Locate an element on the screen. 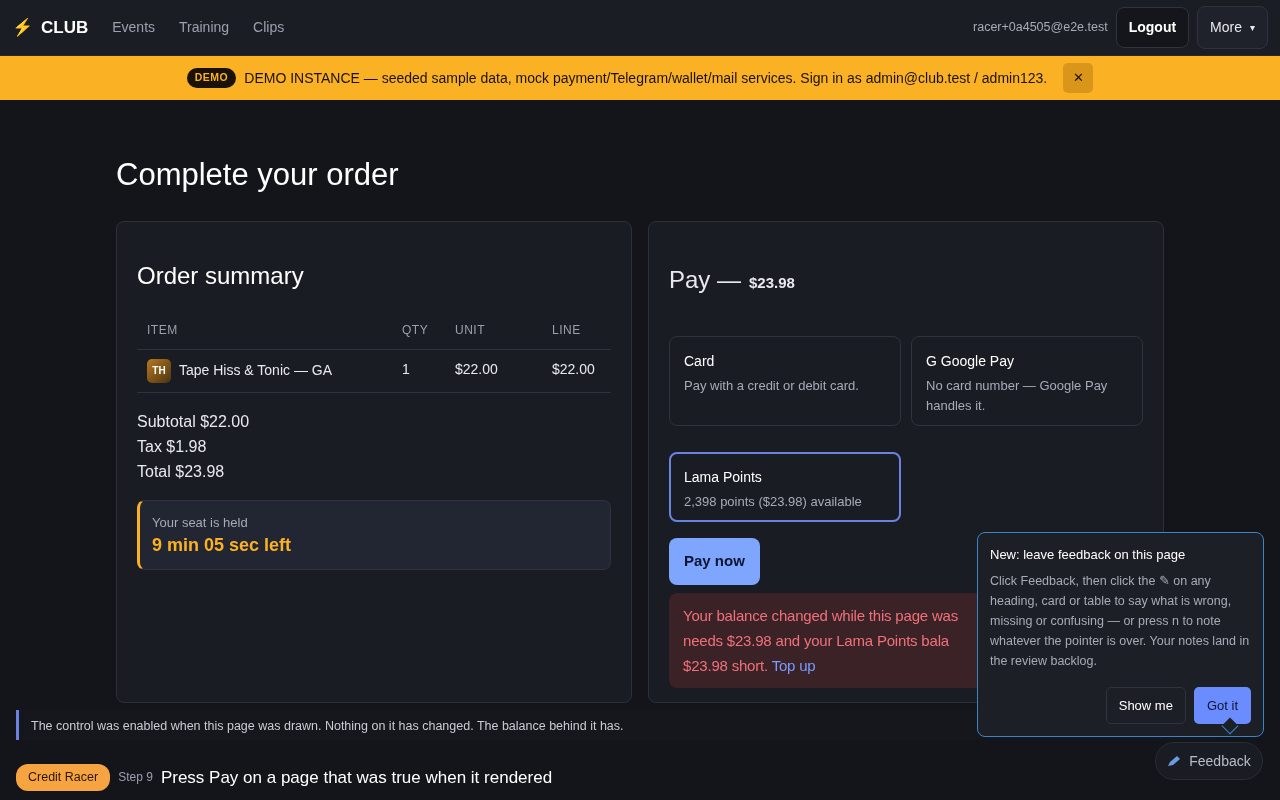 The height and width of the screenshot is (800, 1280). nav-link: Clips is located at coordinates (269, 27).